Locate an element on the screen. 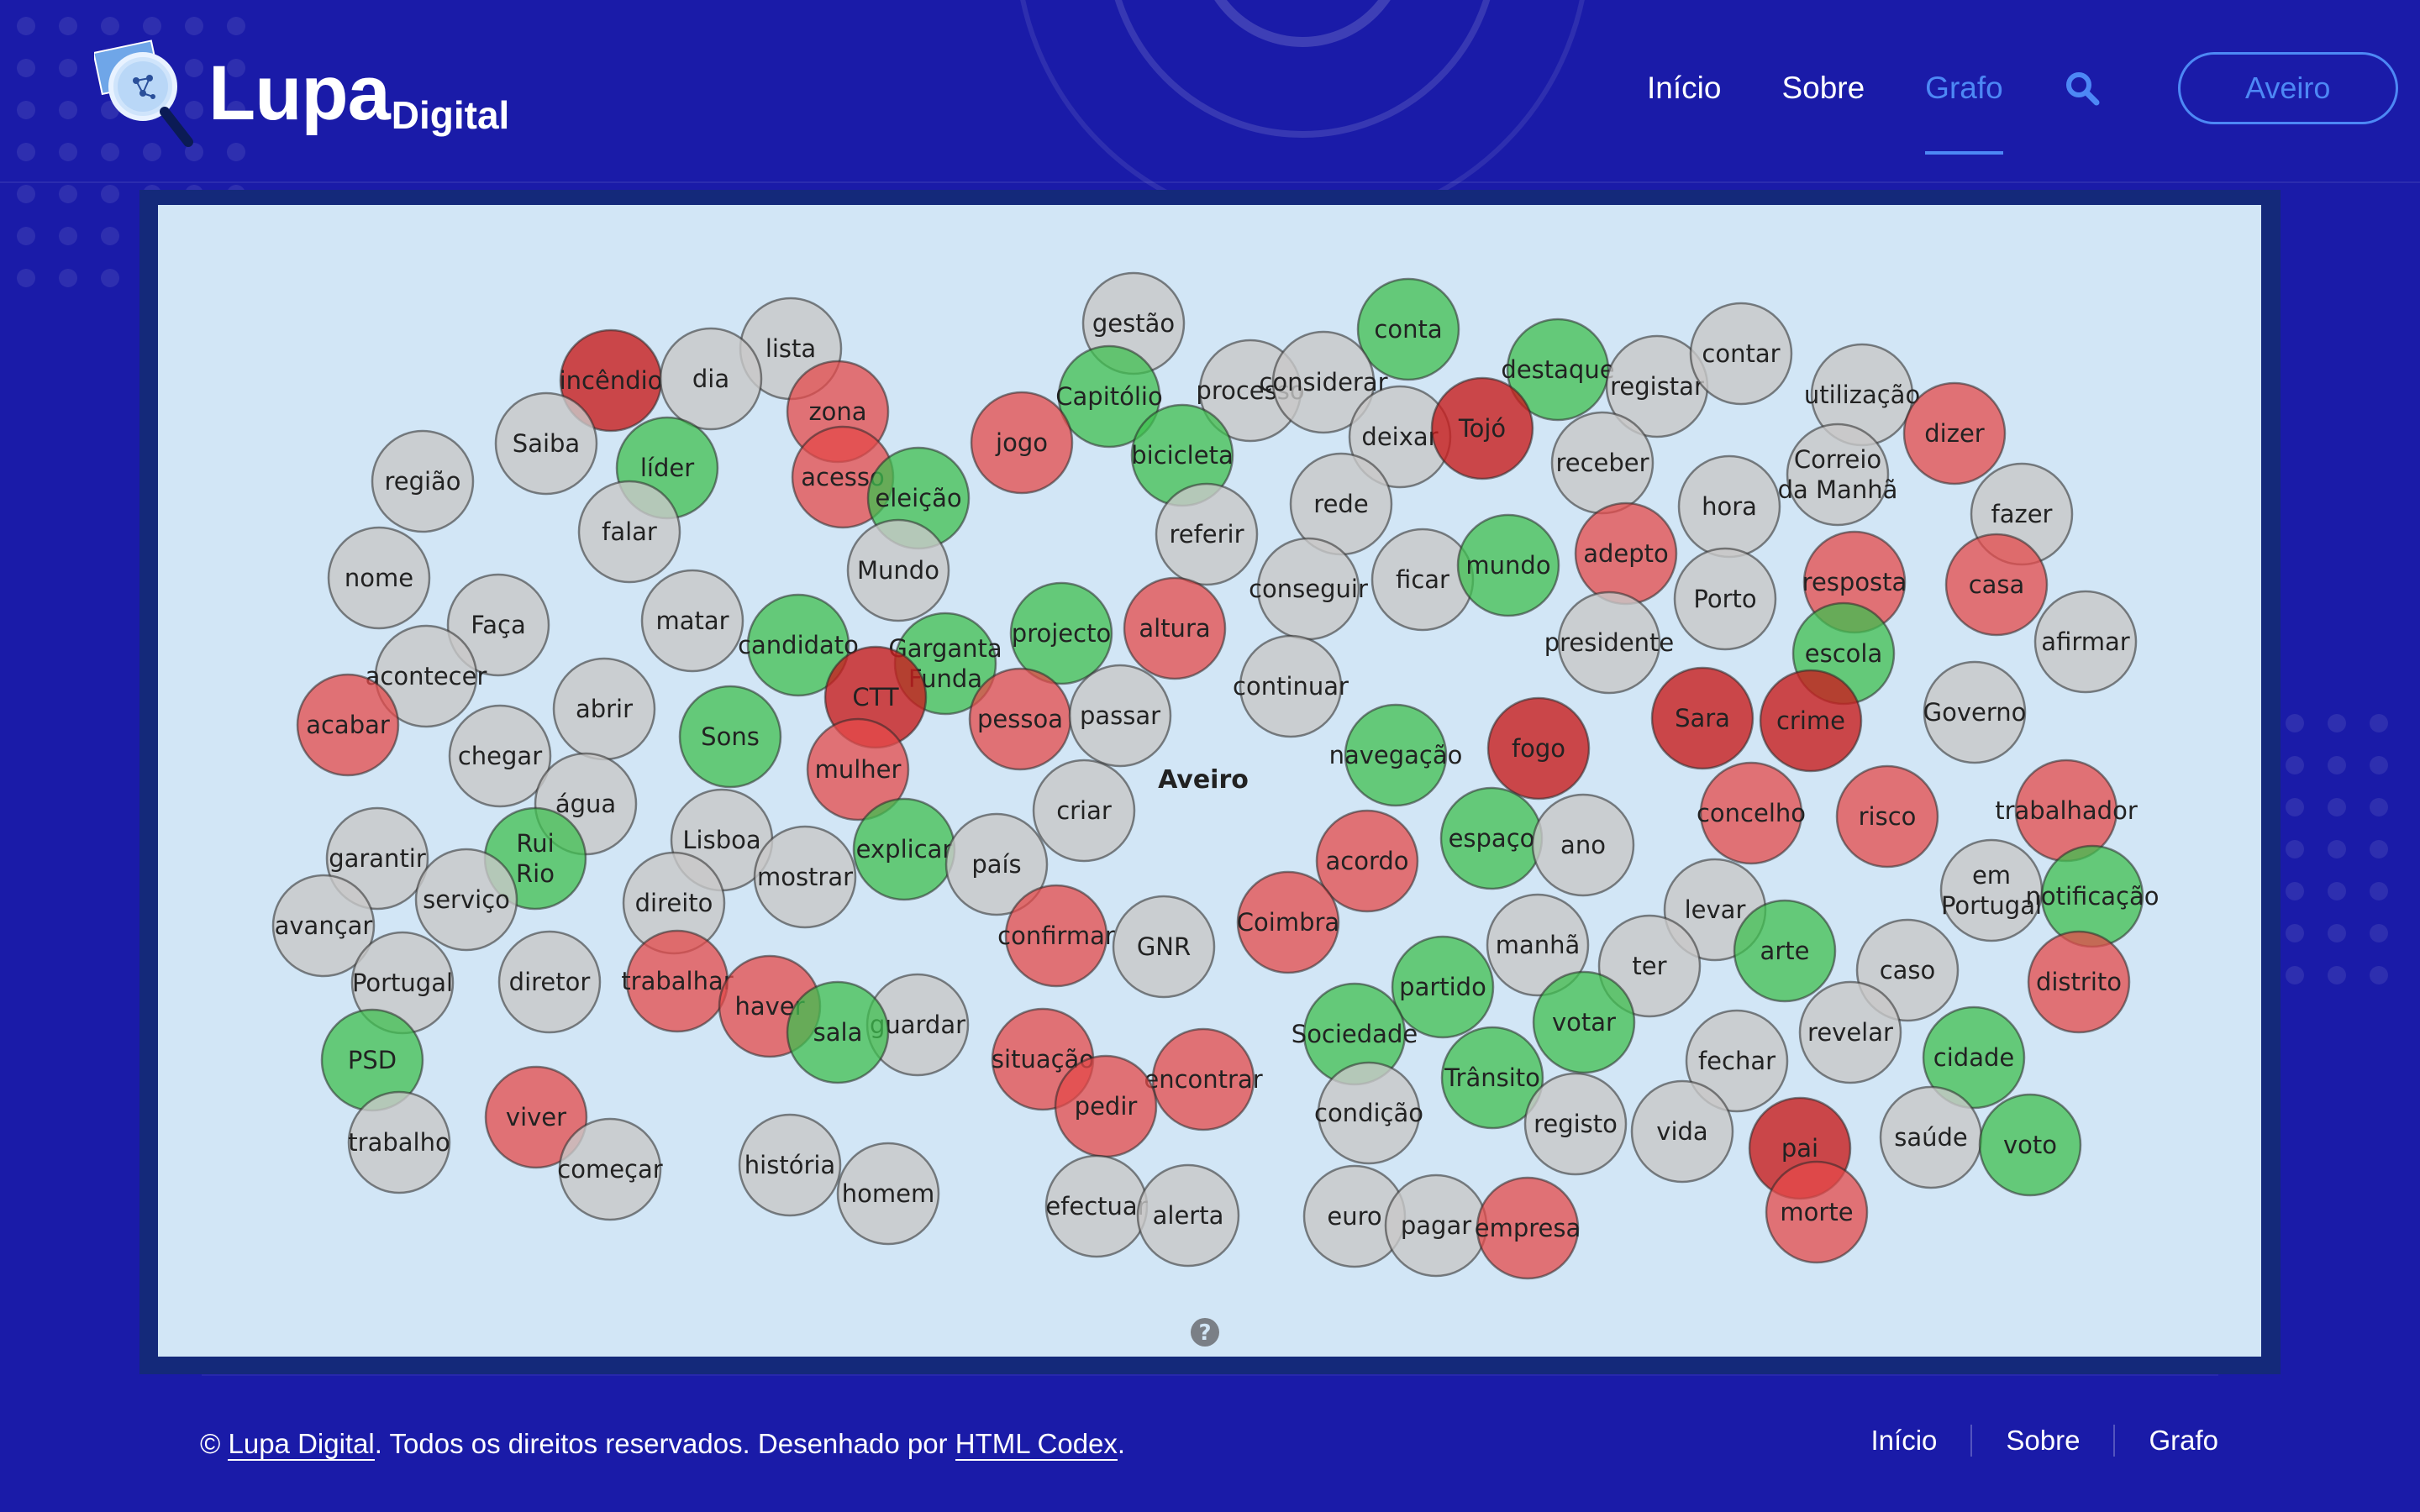 This screenshot has height=1512, width=2420. graph-node: região is located at coordinates (423, 481).